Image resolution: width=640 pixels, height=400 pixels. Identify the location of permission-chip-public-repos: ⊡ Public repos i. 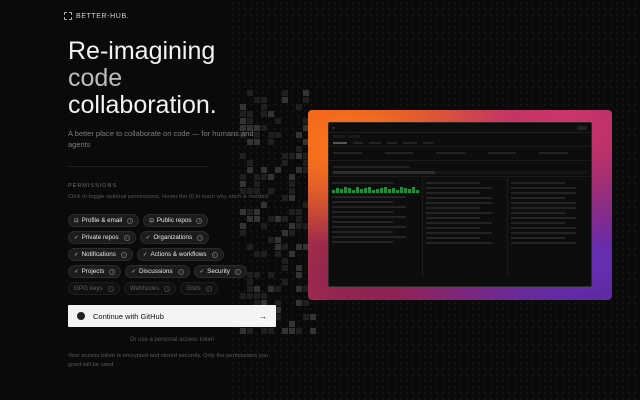
(176, 220).